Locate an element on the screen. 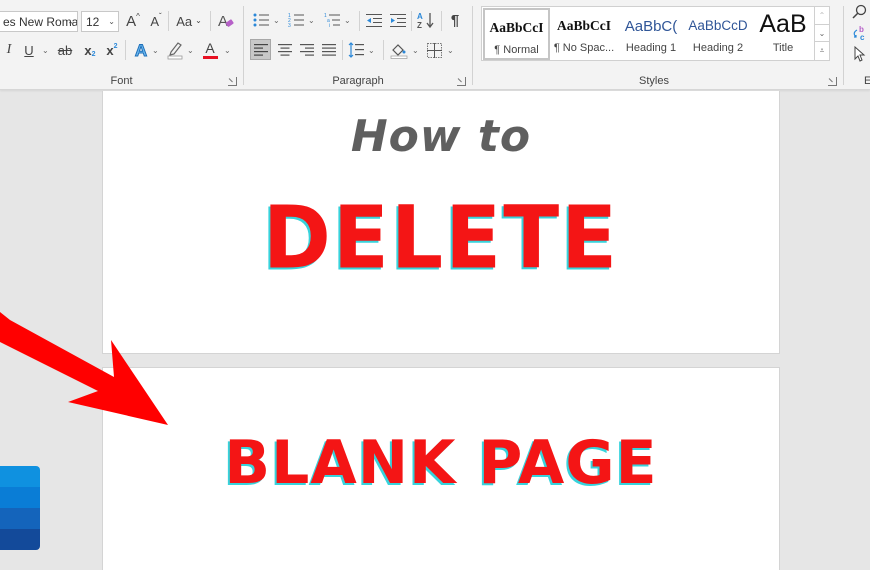 The width and height of the screenshot is (870, 570). cursor-arrow-icon is located at coordinates (860, 54).